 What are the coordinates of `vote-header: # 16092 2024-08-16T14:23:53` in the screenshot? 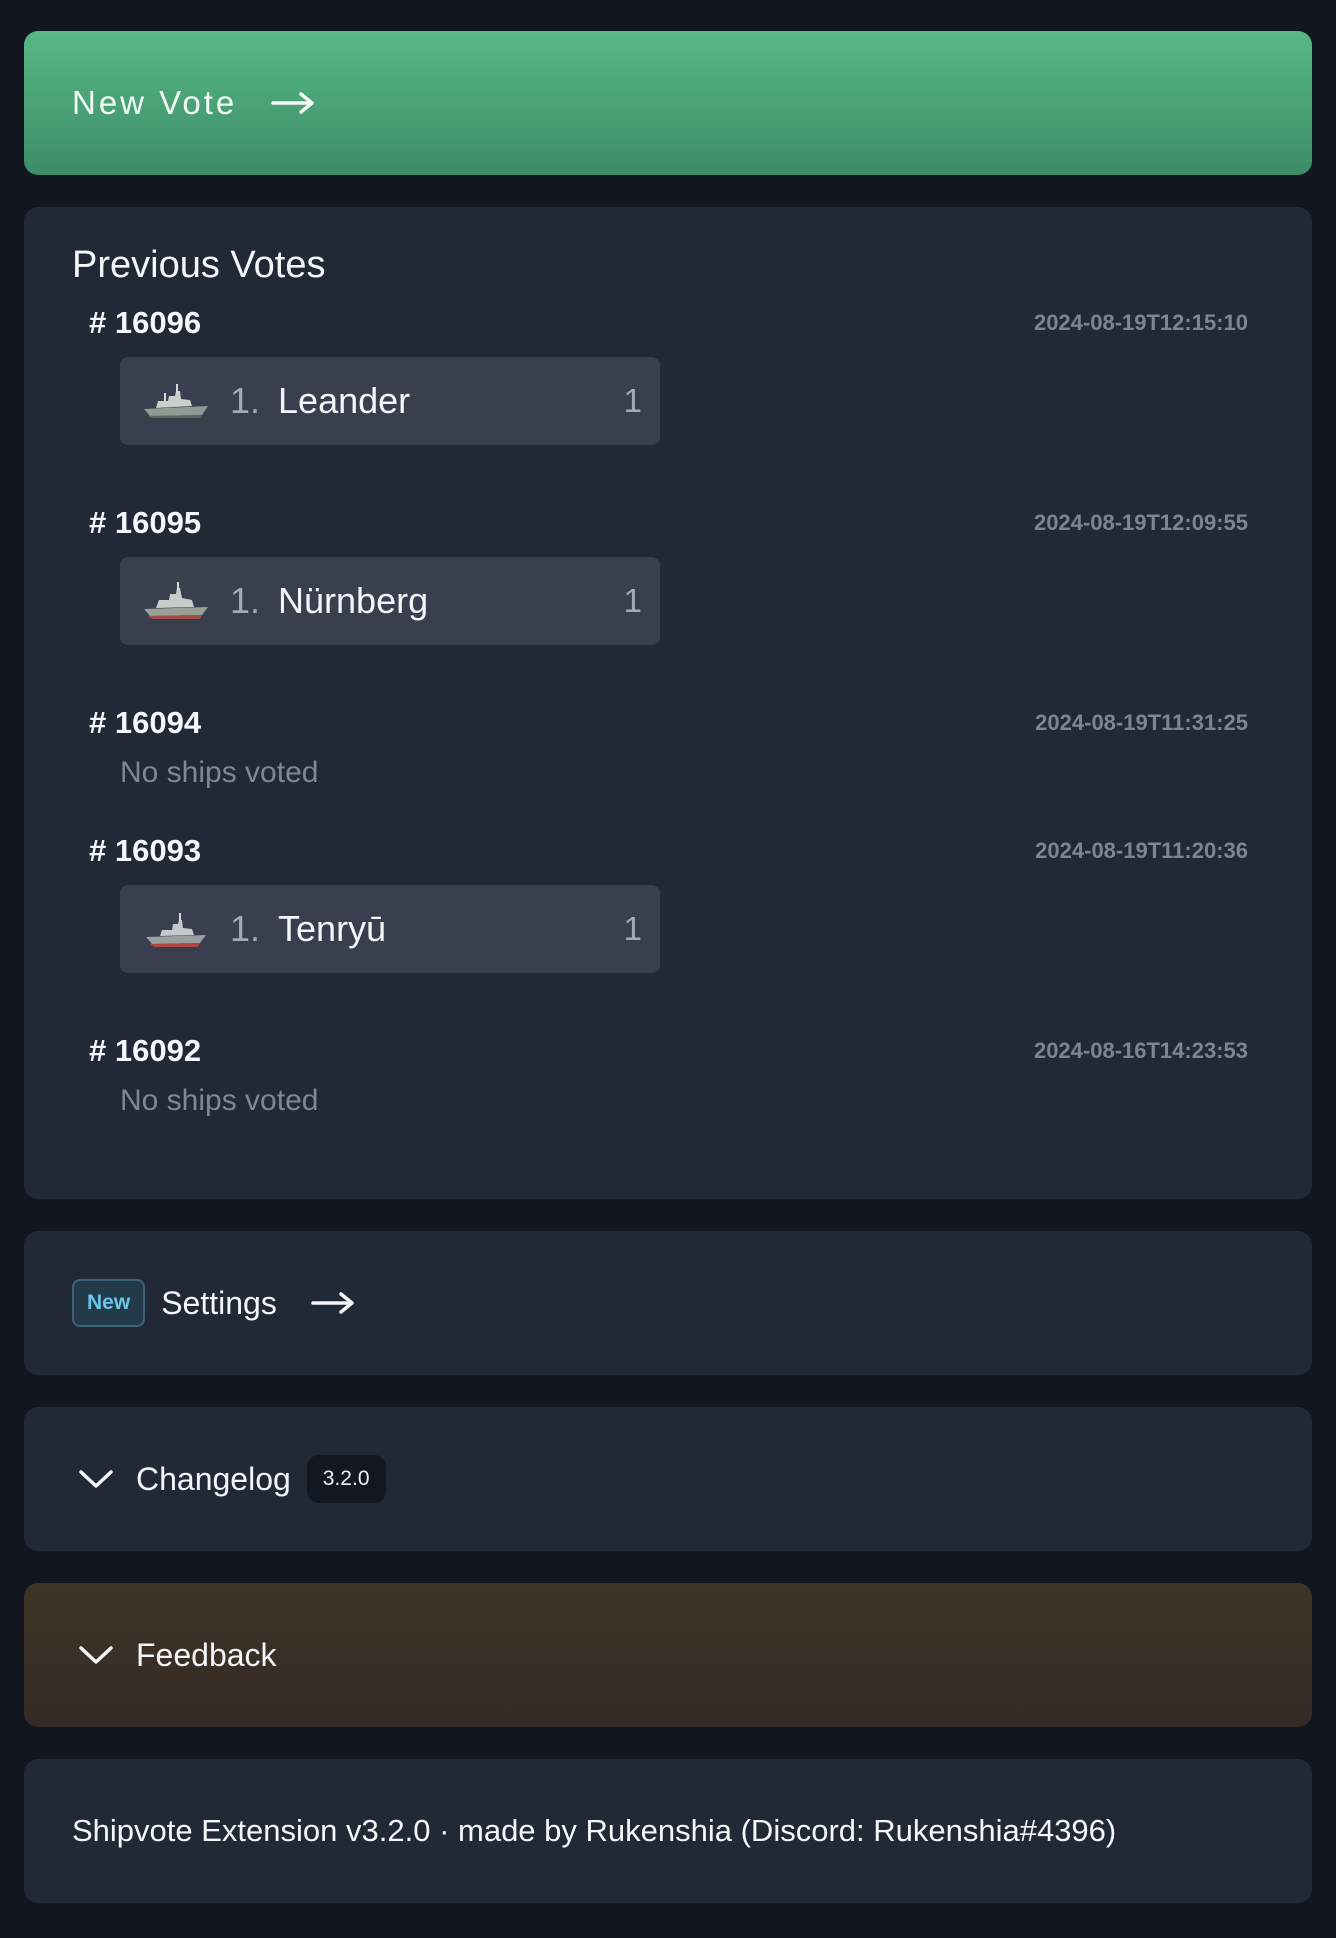 It's located at (668, 1051).